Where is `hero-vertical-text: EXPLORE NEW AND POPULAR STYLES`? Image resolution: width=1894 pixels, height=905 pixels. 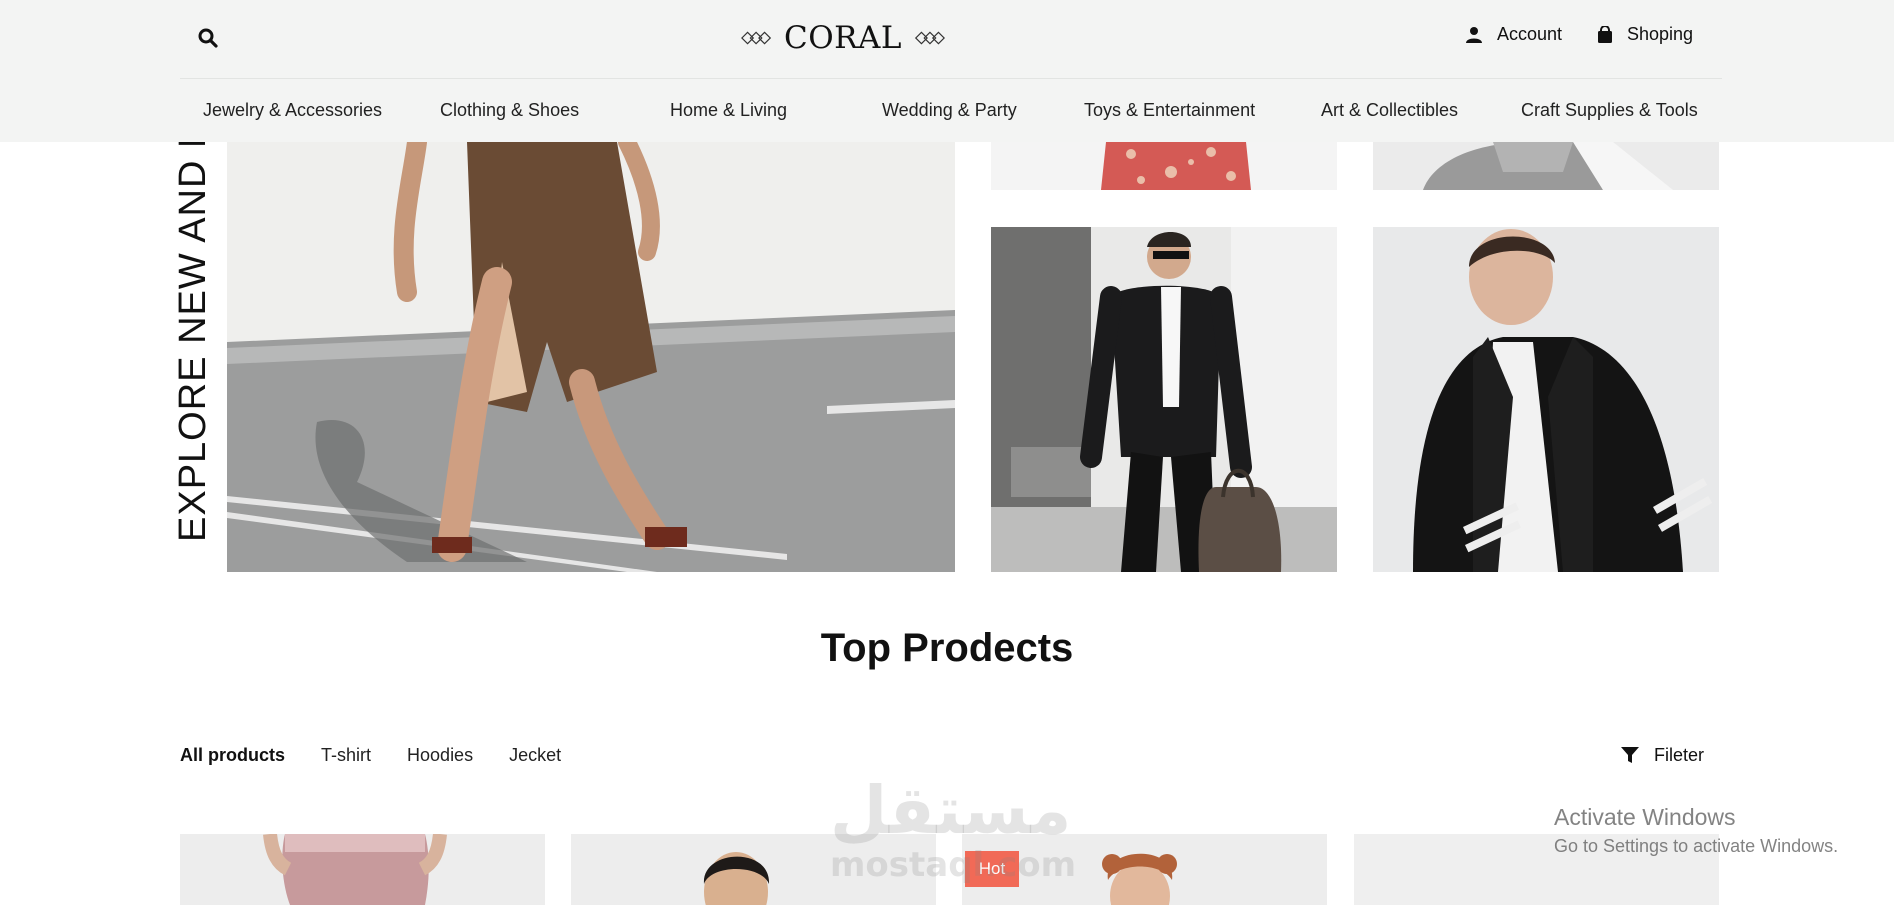 hero-vertical-text: EXPLORE NEW AND POPULAR STYLES is located at coordinates (193, 342).